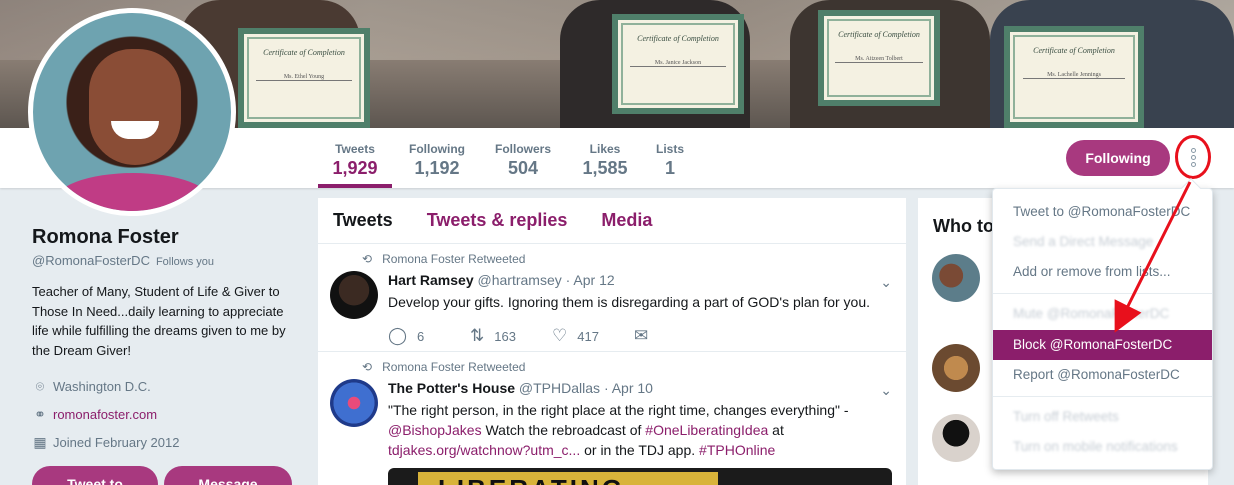 Image resolution: width=1234 pixels, height=485 pixels. What do you see at coordinates (776, 430) in the screenshot?
I see `tweet-text-part: at` at bounding box center [776, 430].